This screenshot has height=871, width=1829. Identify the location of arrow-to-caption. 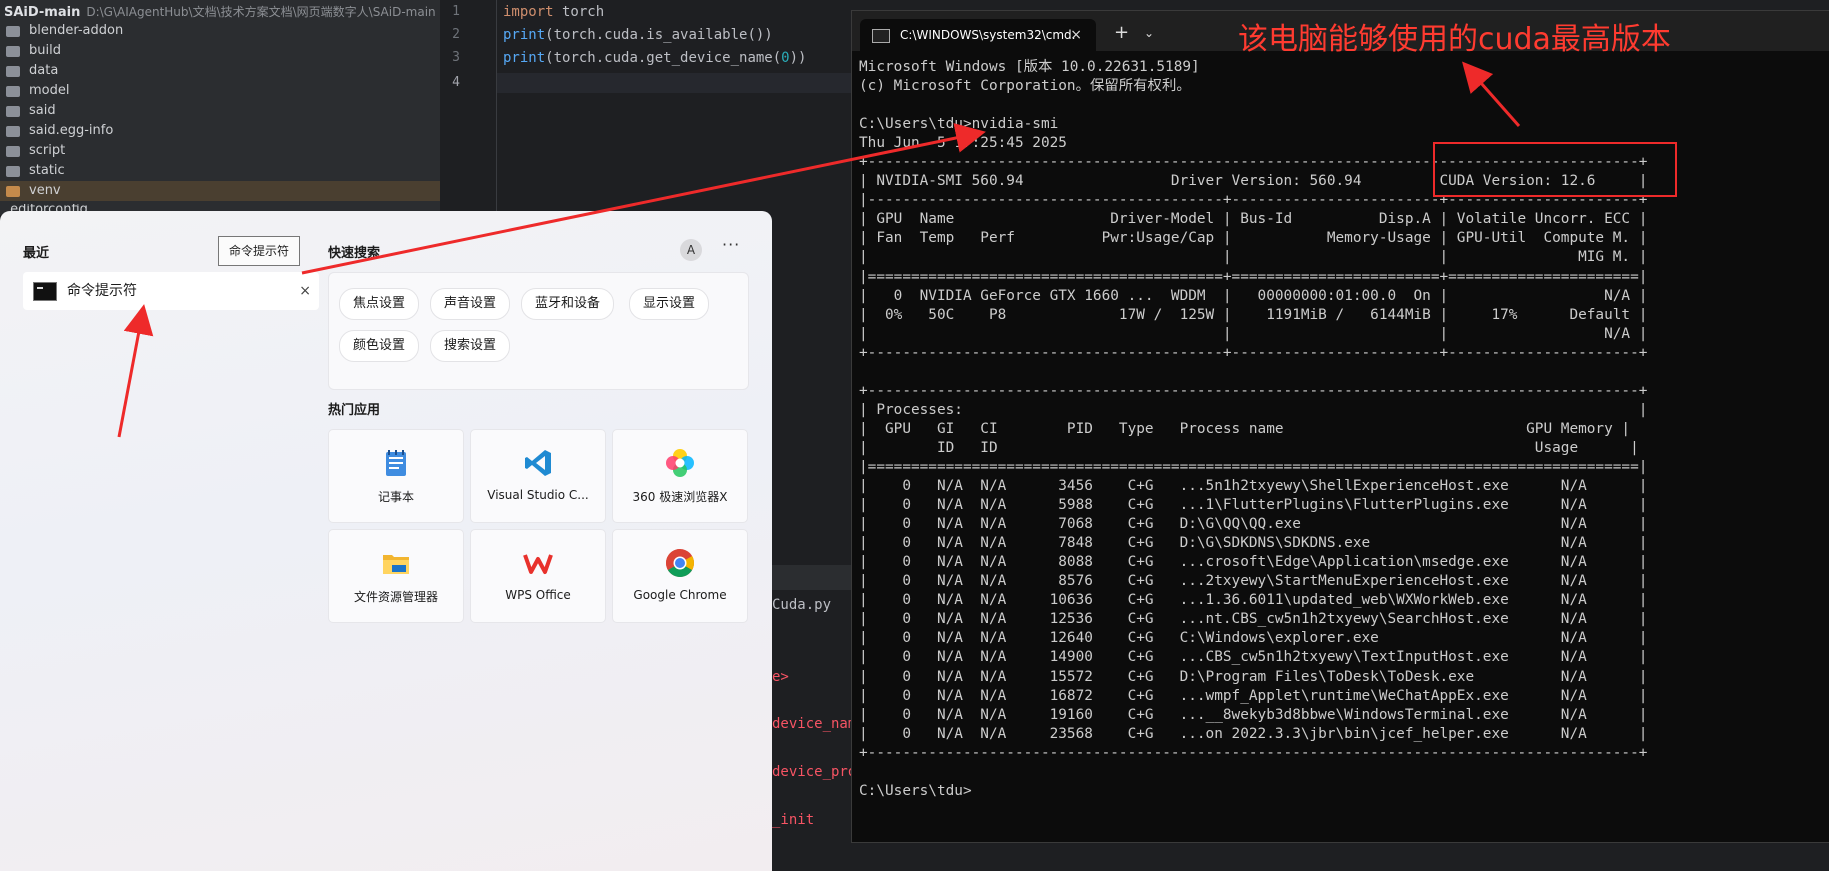
(1491, 94).